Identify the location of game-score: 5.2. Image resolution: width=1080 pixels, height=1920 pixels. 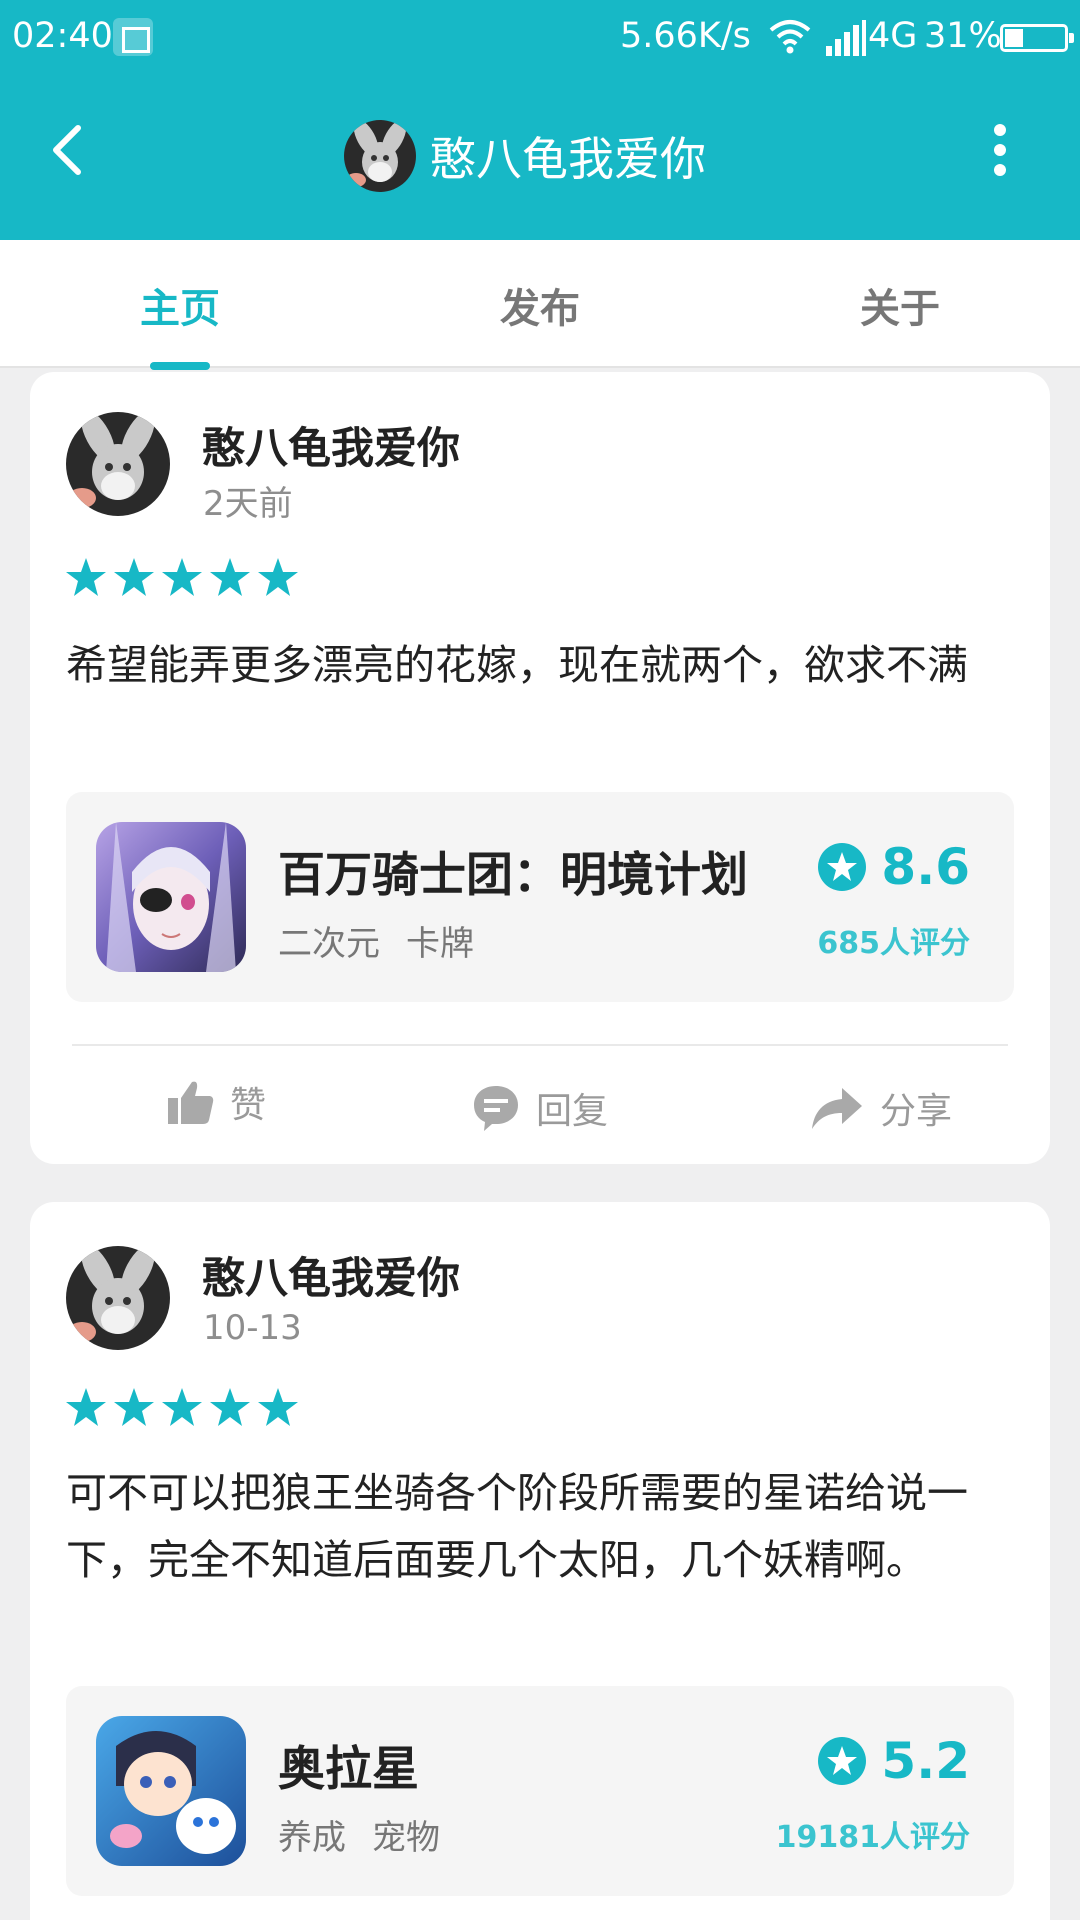
(893, 1761).